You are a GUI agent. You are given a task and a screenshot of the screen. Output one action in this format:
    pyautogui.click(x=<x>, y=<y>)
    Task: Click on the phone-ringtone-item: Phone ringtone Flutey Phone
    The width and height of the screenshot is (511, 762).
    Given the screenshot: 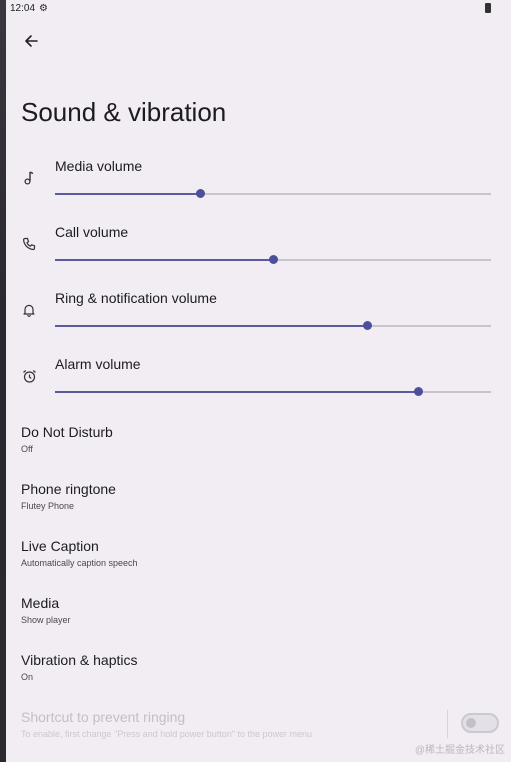 What is the action you would take?
    pyautogui.click(x=68, y=496)
    